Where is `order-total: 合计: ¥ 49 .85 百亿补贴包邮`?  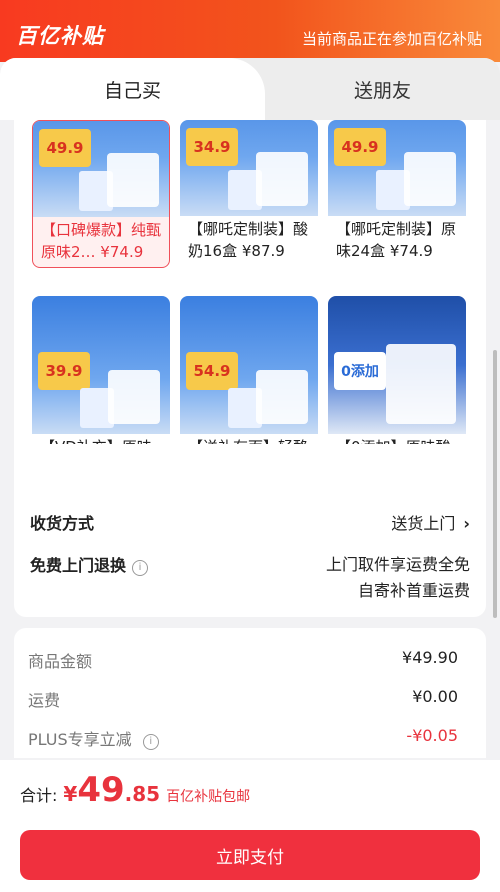
order-total: 合计: ¥ 49 .85 百亿补贴包邮 is located at coordinates (135, 795).